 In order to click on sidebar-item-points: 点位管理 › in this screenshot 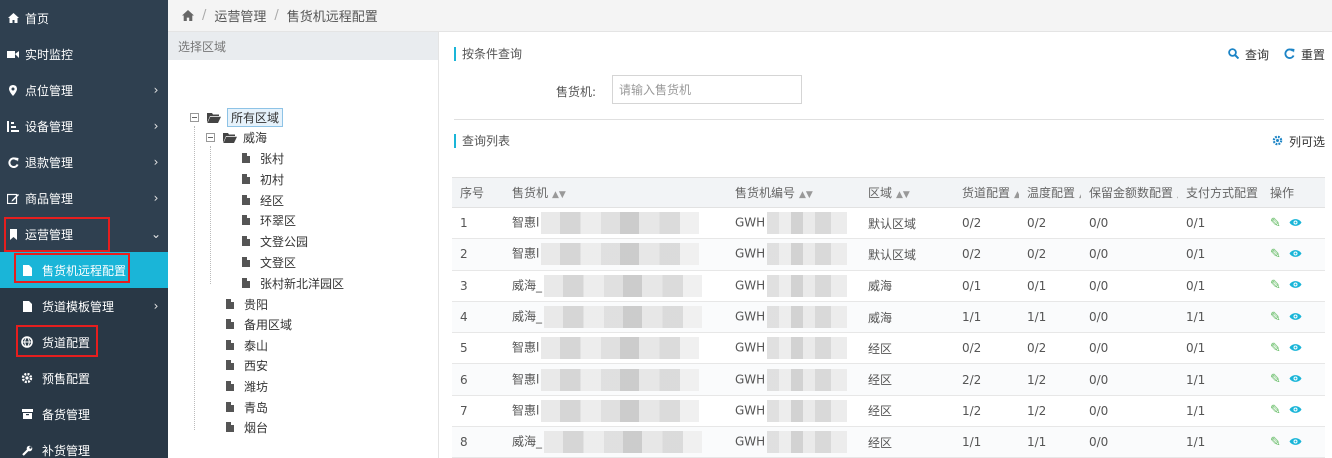, I will do `click(84, 90)`.